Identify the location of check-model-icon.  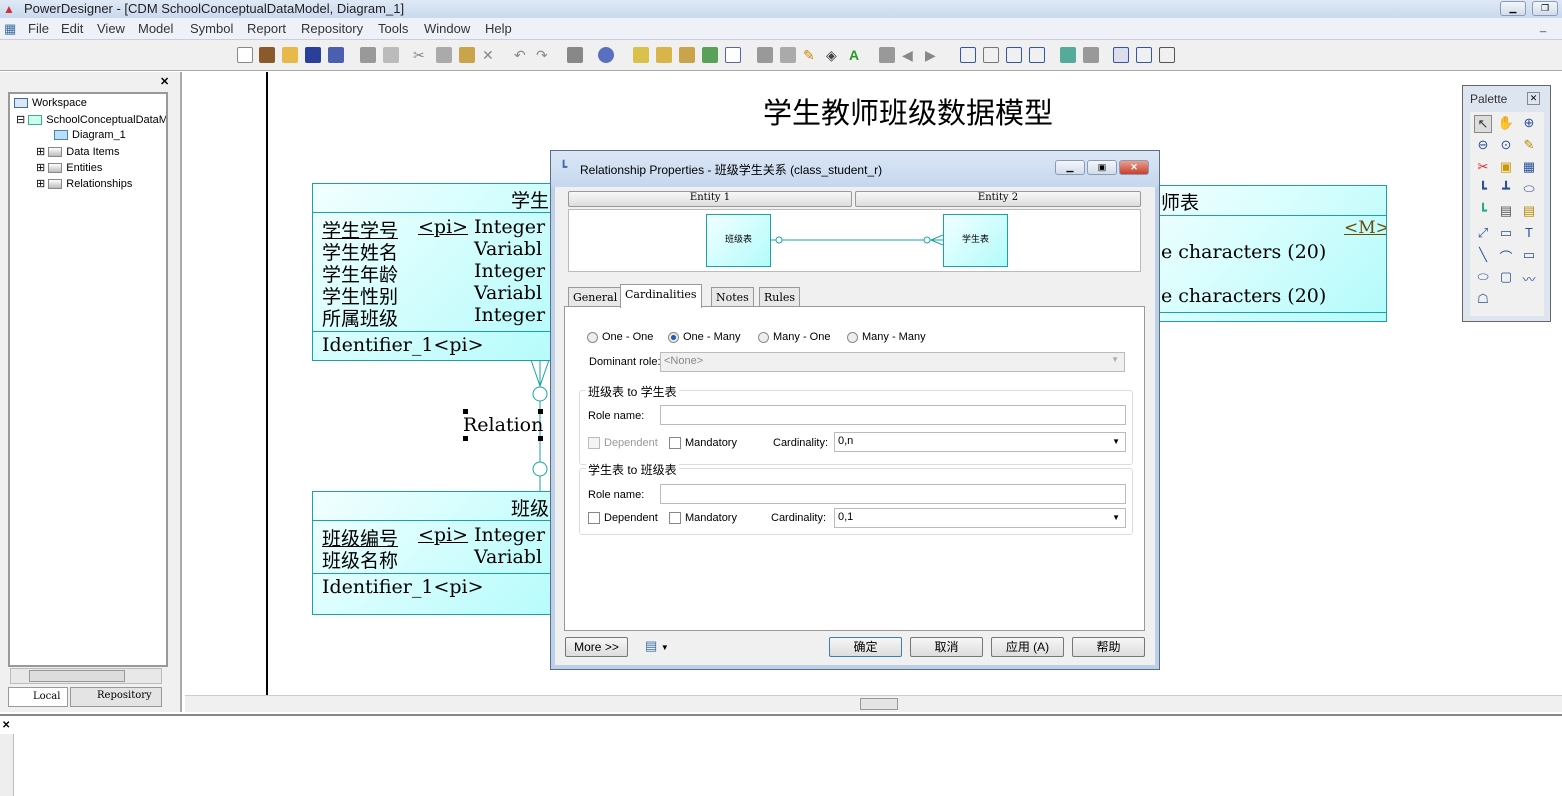
(641, 55).